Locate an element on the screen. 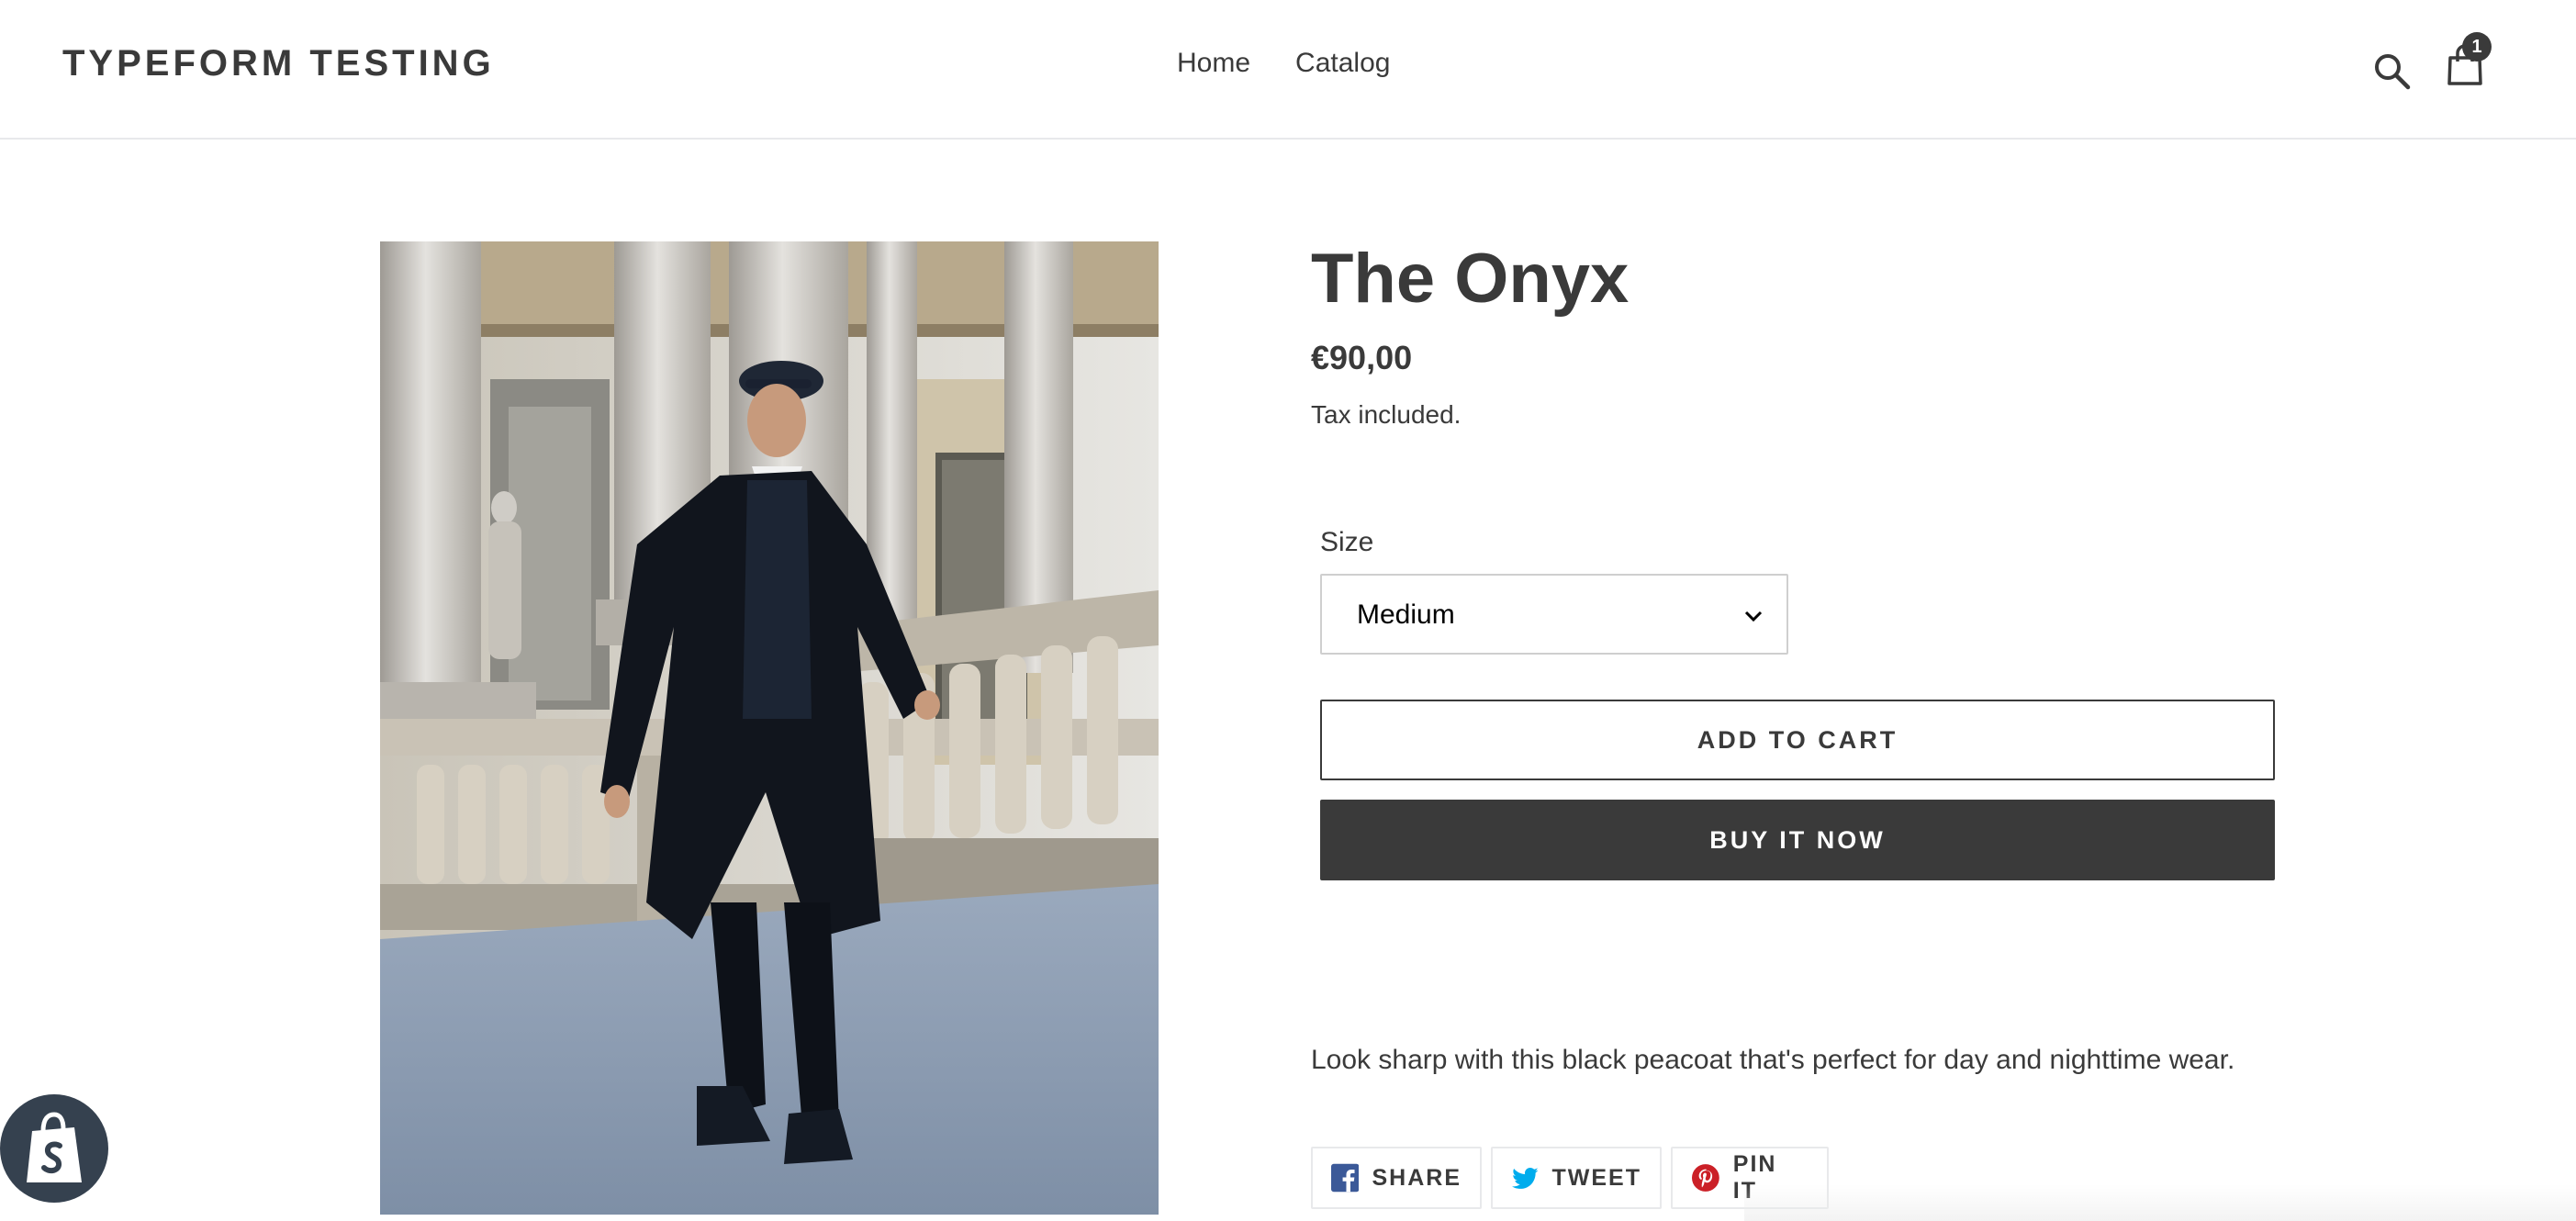 This screenshot has width=2576, height=1221. share-facebook-label: SHARE is located at coordinates (1417, 1177).